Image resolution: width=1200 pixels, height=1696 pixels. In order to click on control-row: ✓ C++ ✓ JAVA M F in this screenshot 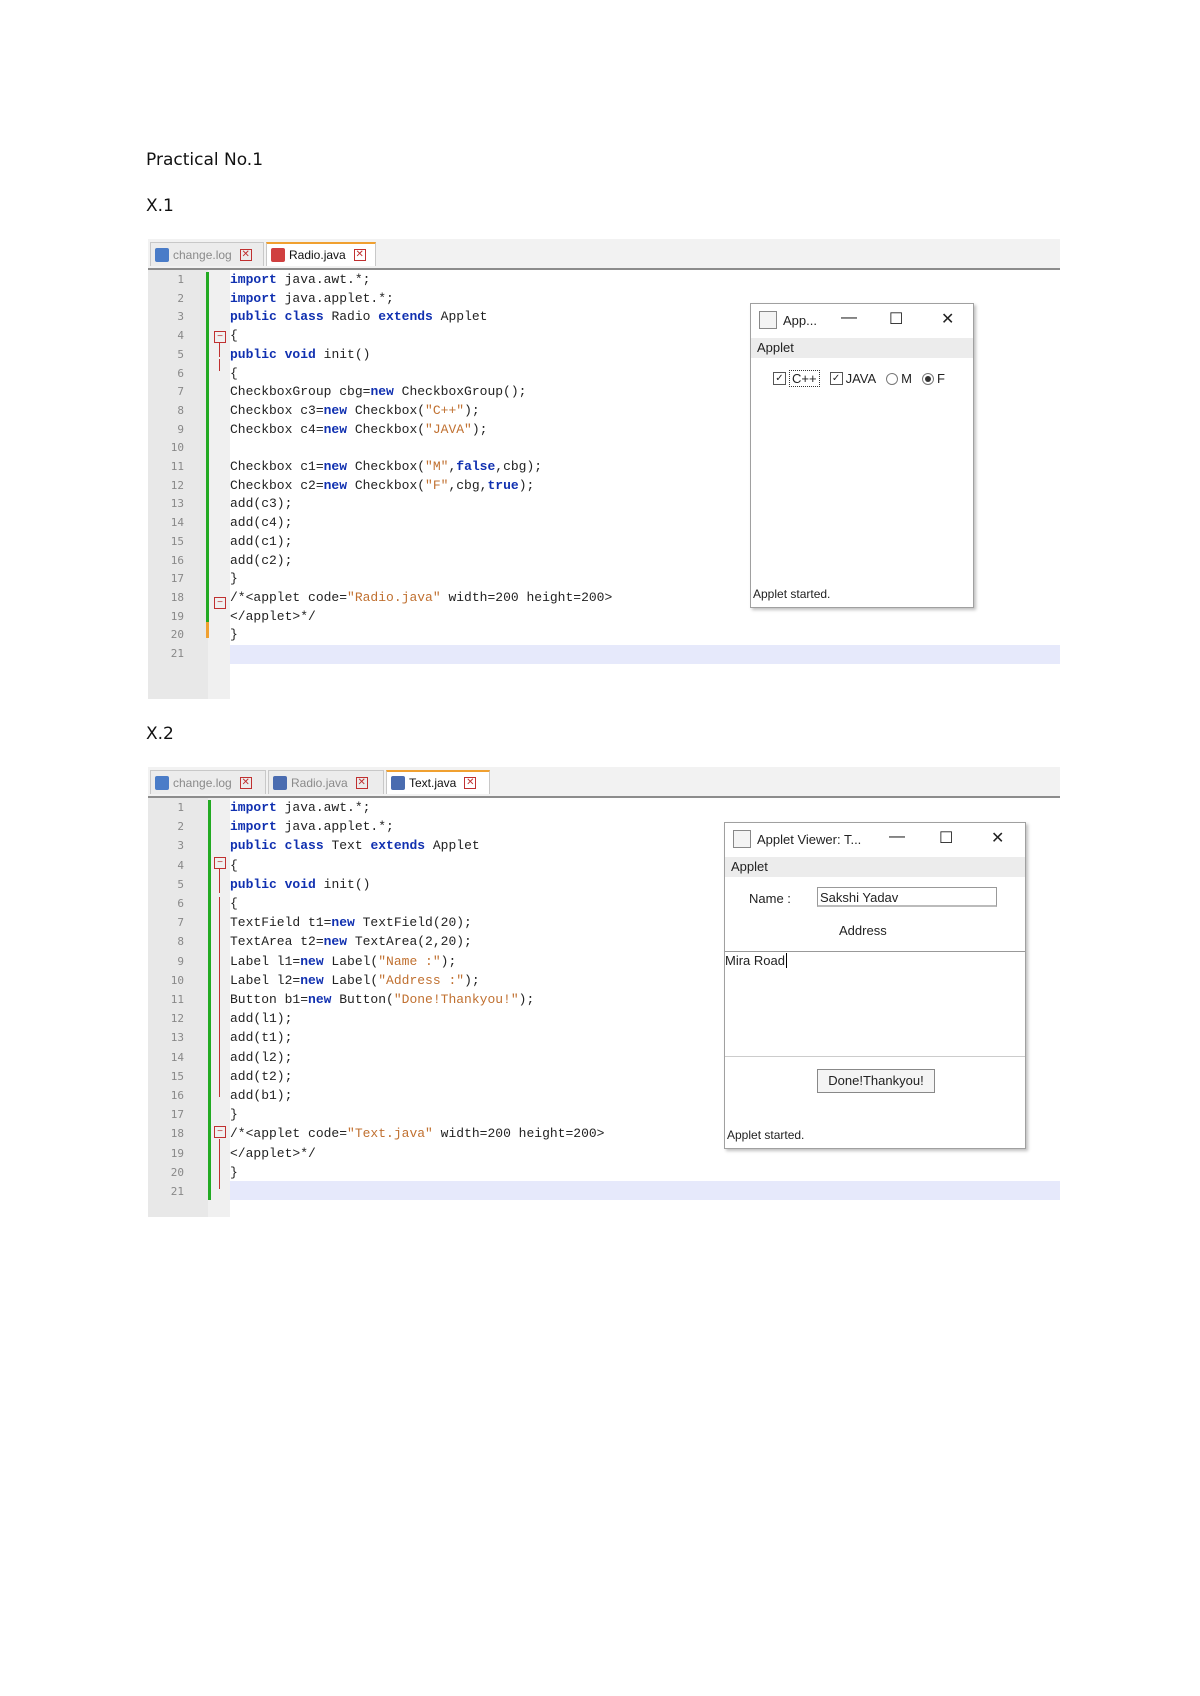, I will do `click(859, 378)`.